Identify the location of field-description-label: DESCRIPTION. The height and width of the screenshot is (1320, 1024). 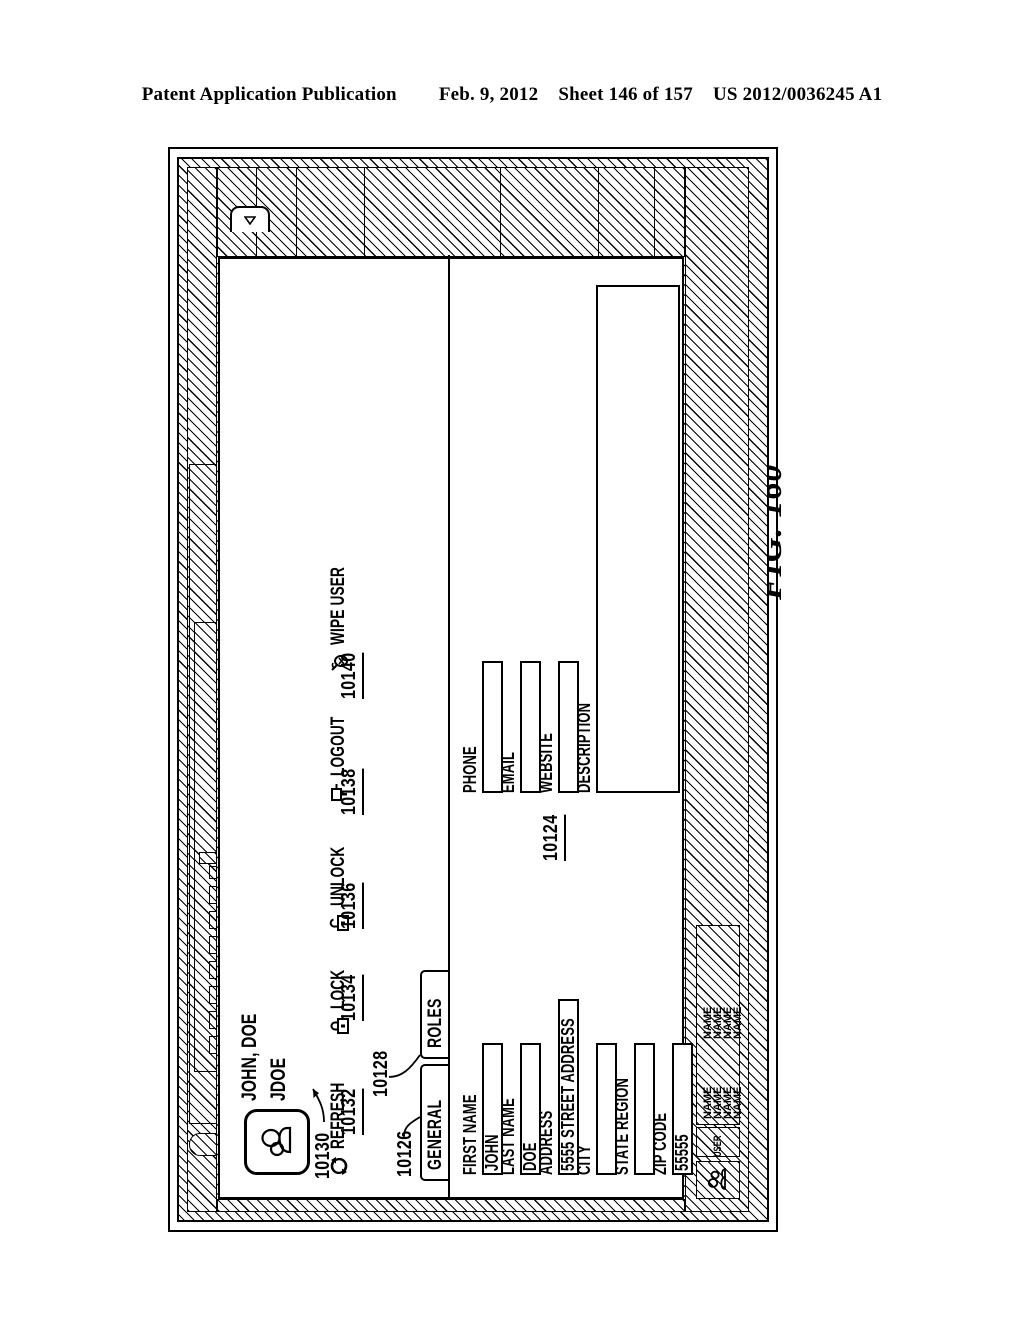
(584, 747).